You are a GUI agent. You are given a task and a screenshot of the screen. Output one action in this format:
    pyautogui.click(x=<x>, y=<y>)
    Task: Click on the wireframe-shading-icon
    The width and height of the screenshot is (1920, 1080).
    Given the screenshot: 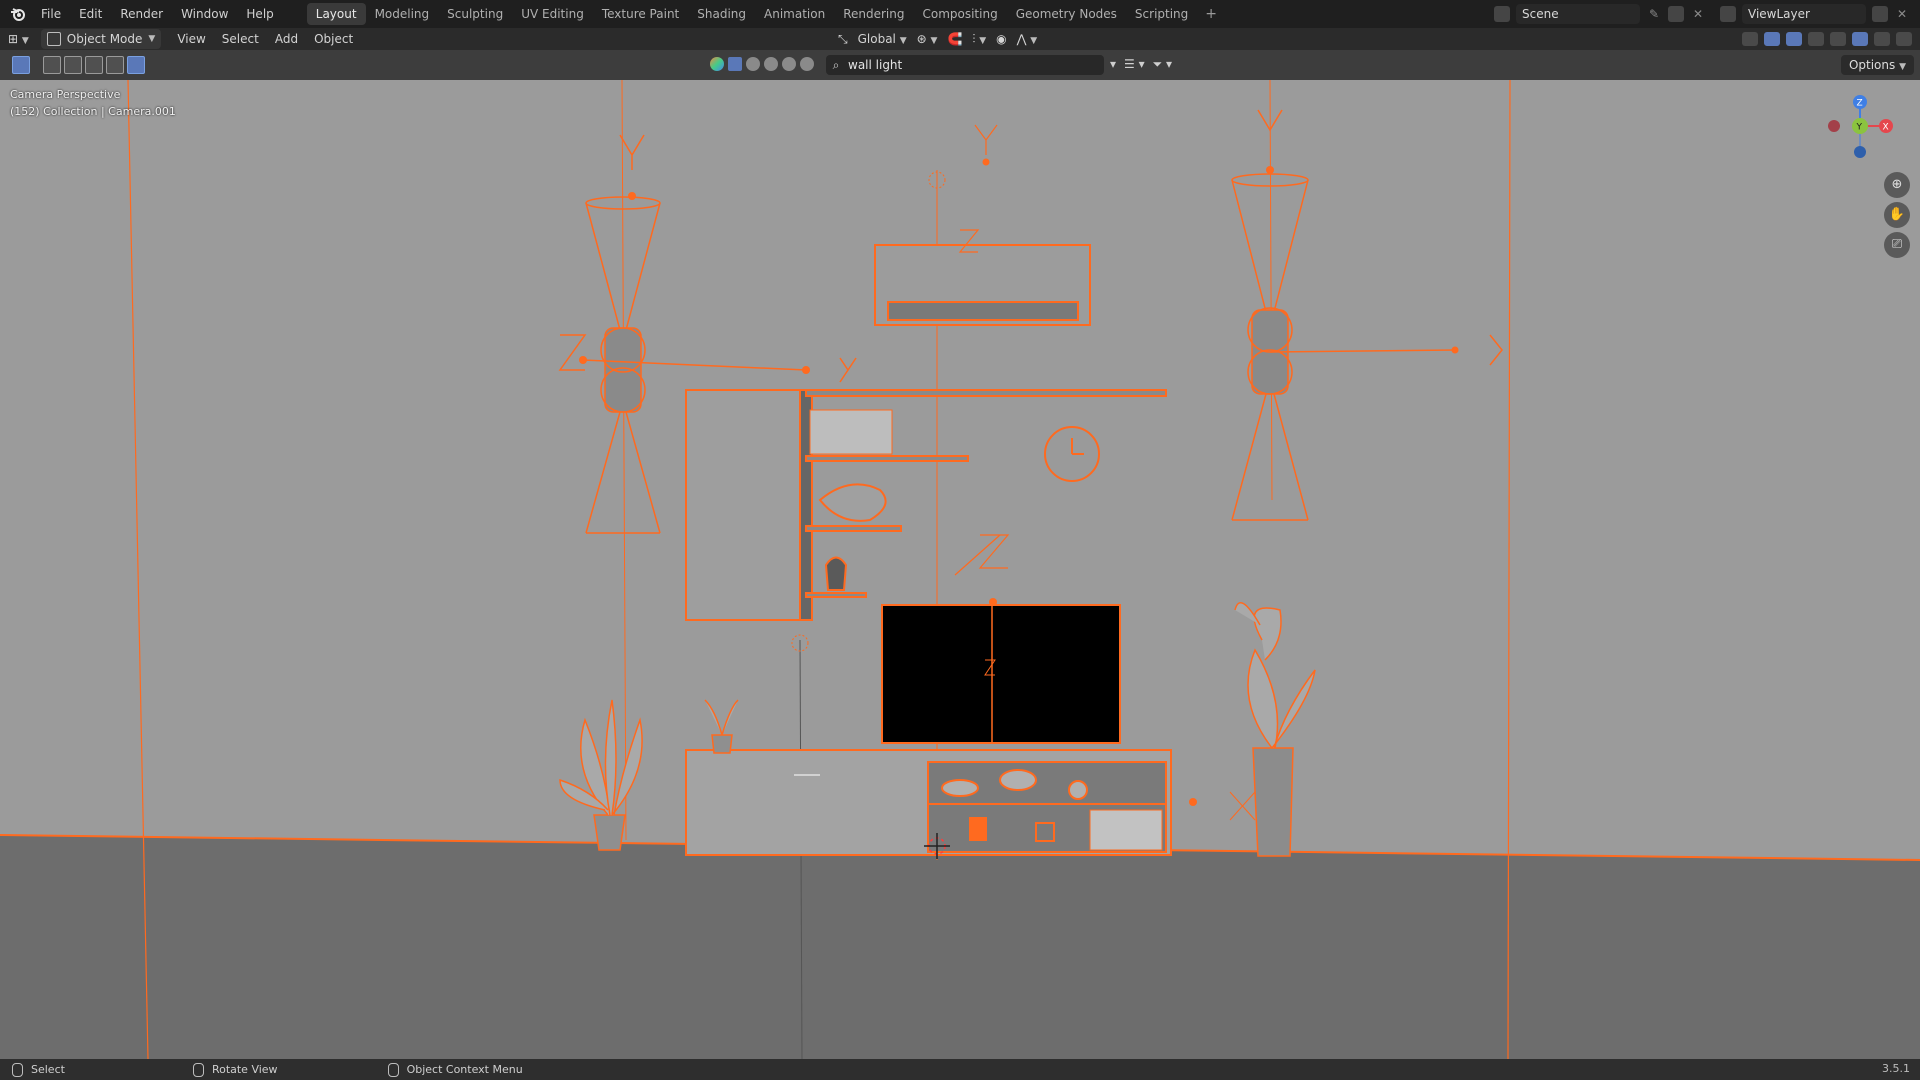 What is the action you would take?
    pyautogui.click(x=1838, y=39)
    